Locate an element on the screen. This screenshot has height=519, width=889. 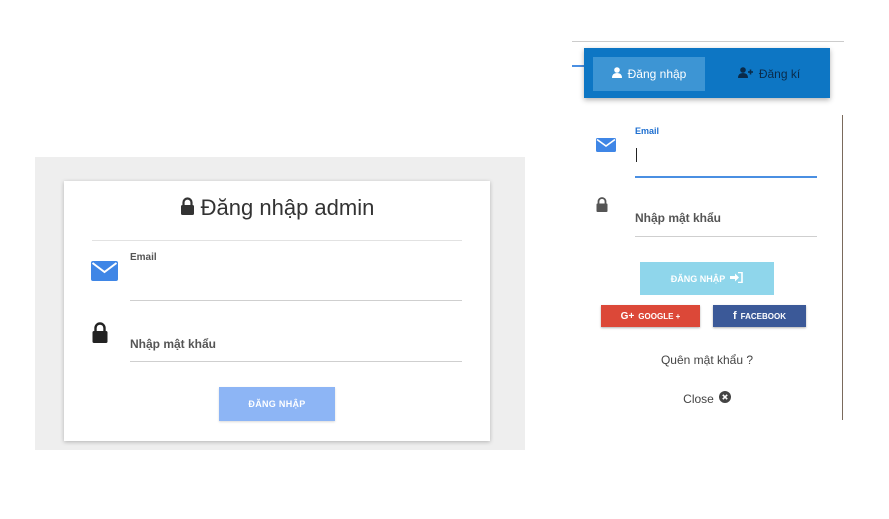
close-circle-icon is located at coordinates (724, 398).